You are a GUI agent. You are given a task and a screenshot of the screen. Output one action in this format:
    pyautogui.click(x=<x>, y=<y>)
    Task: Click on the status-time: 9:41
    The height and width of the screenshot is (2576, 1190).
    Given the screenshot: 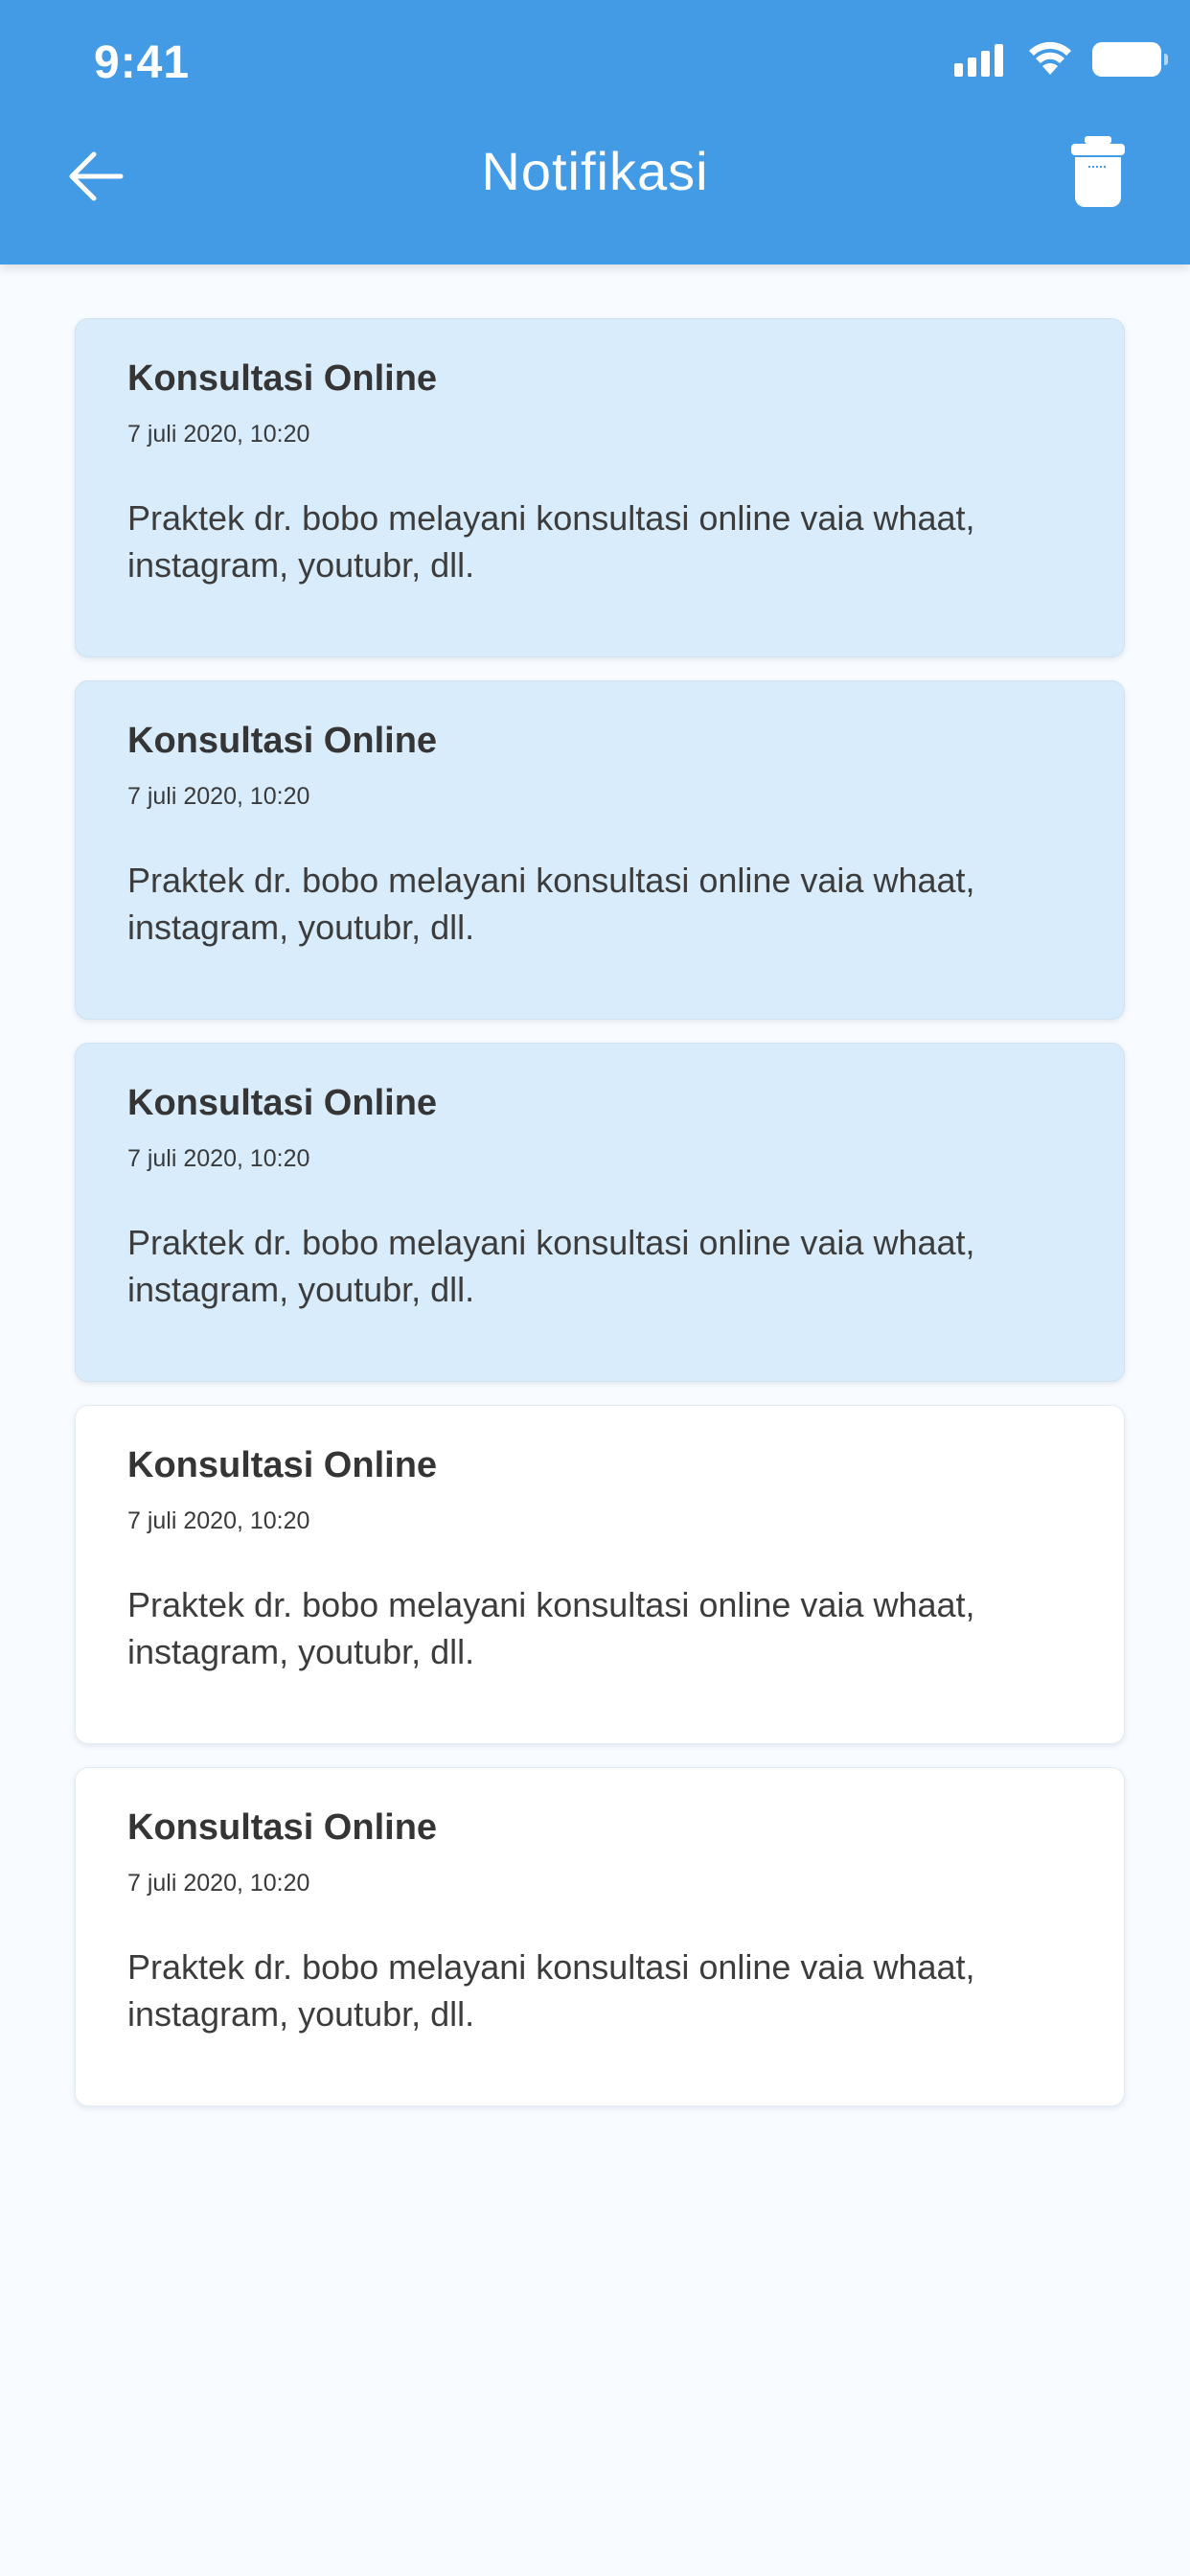 What is the action you would take?
    pyautogui.click(x=143, y=63)
    